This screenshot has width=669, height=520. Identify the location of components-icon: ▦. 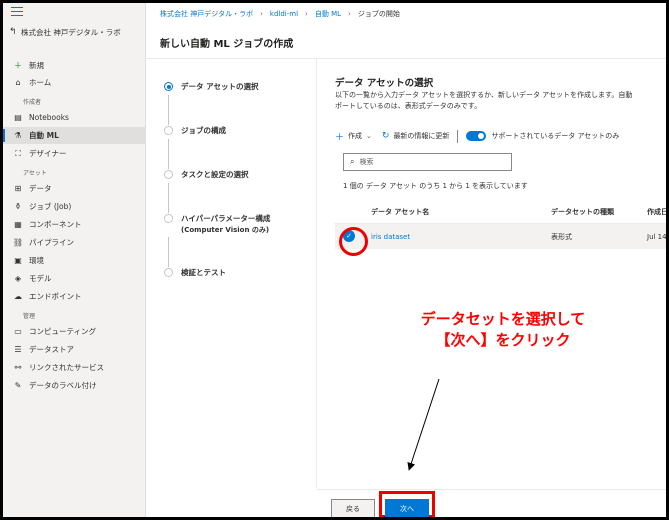
(18, 224).